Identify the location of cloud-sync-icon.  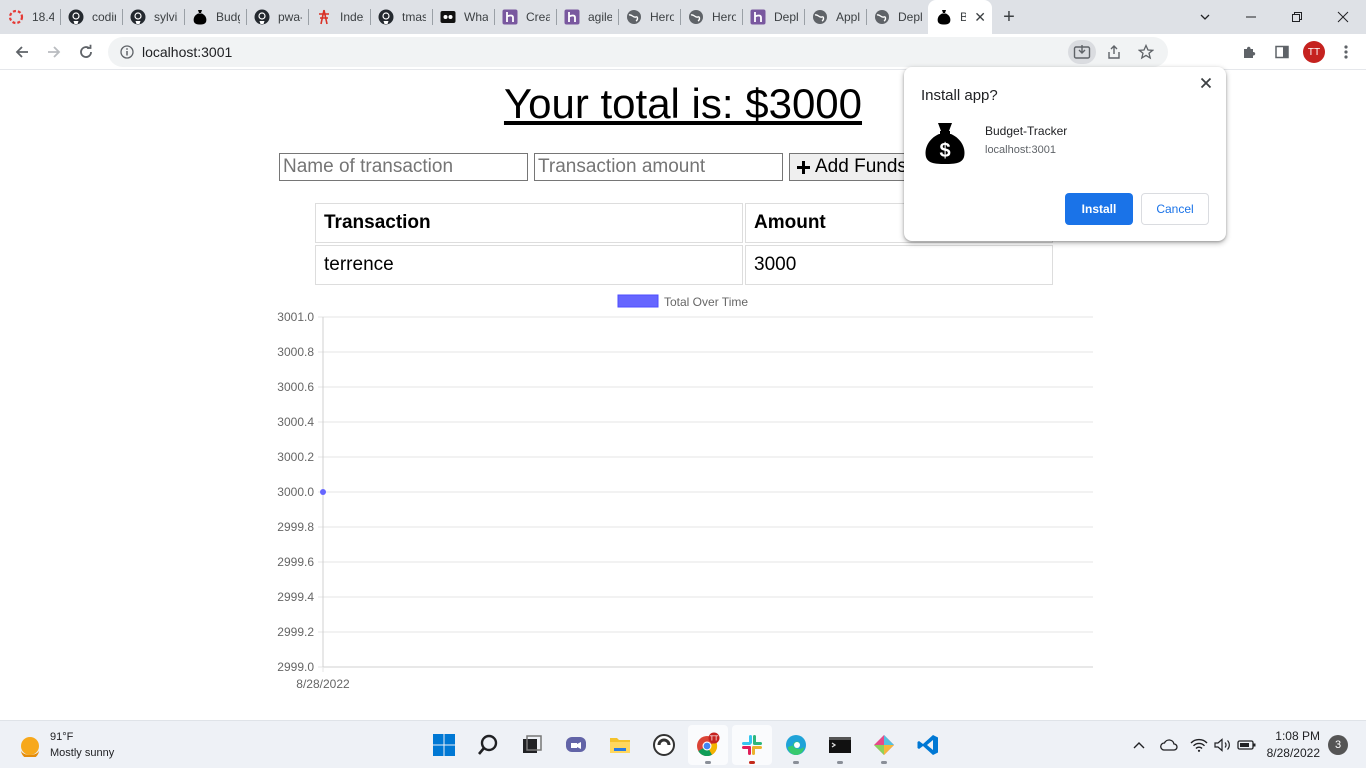
(1168, 745).